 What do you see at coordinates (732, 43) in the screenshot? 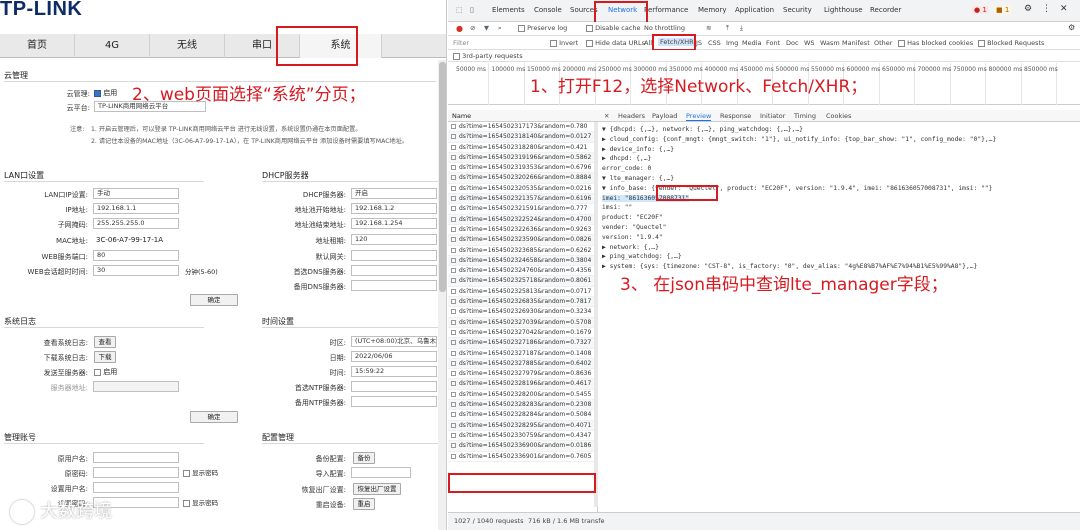
I see `type-img: Img` at bounding box center [732, 43].